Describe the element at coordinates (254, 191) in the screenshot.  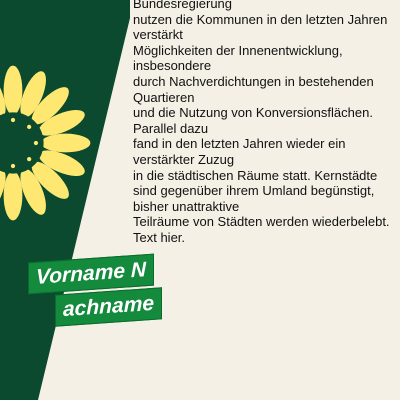
I see `body-text-line: sind gegenüber ihrem Umland begünstigt,` at that location.